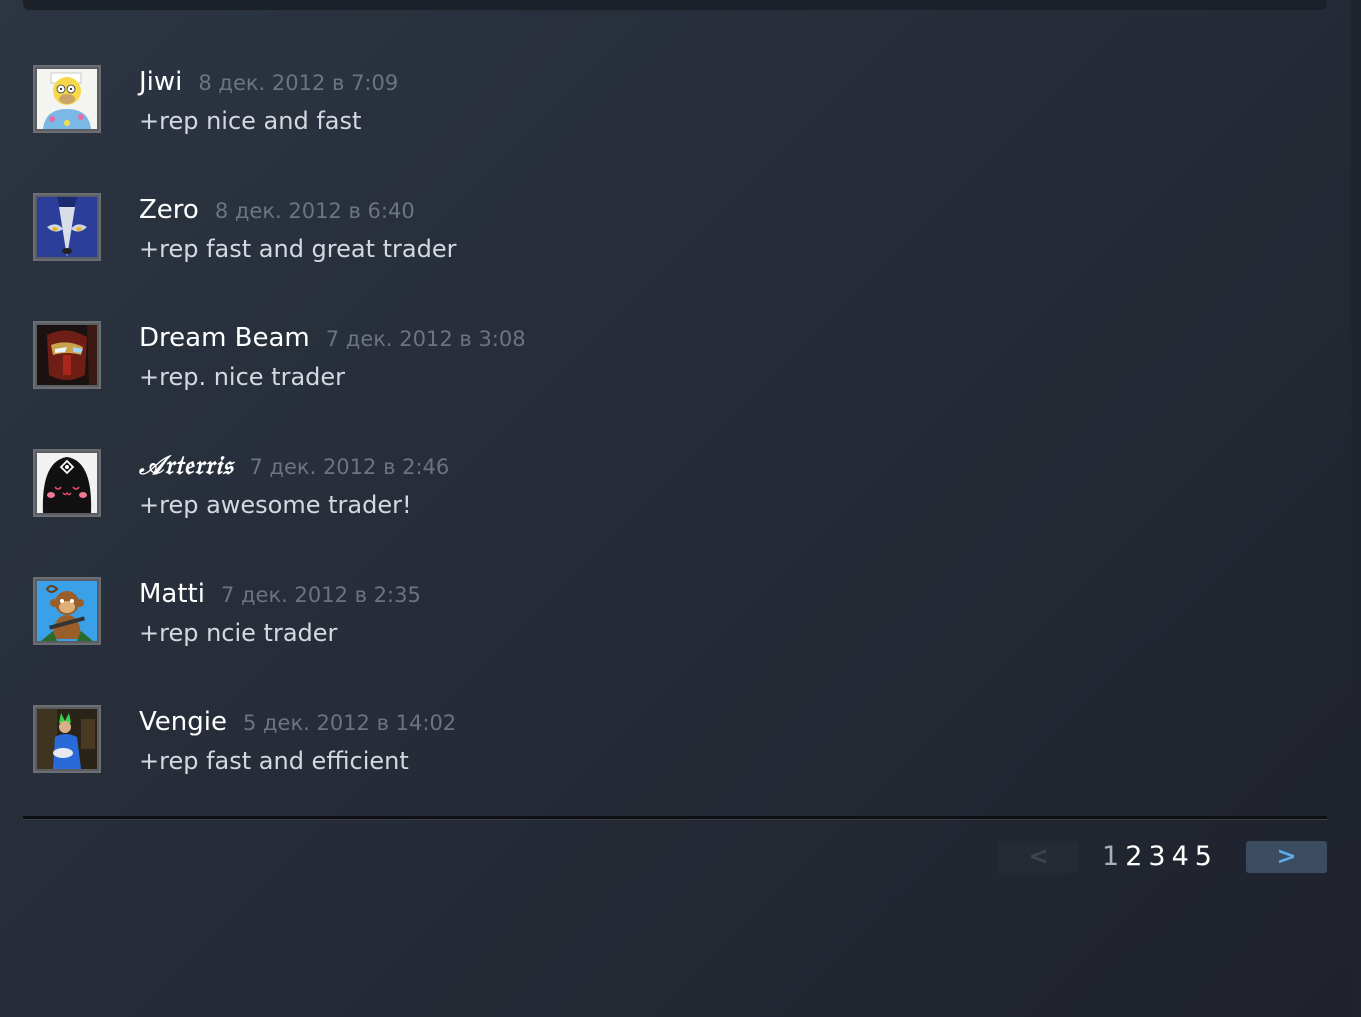  What do you see at coordinates (224, 338) in the screenshot?
I see `author-name-link: Dream Beam` at bounding box center [224, 338].